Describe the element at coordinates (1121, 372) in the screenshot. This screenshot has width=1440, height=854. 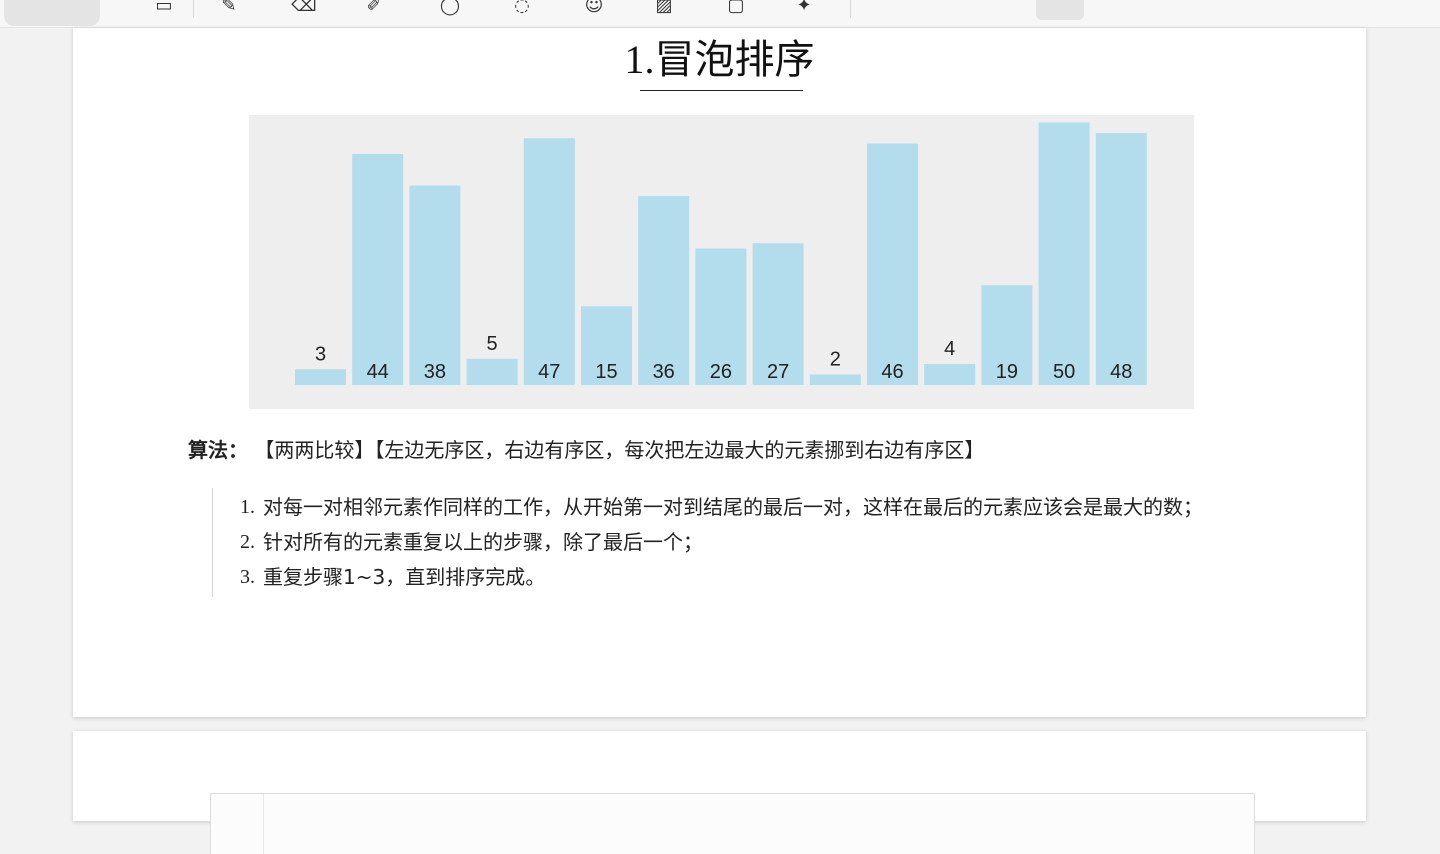
I see `bar-label-15: 48` at that location.